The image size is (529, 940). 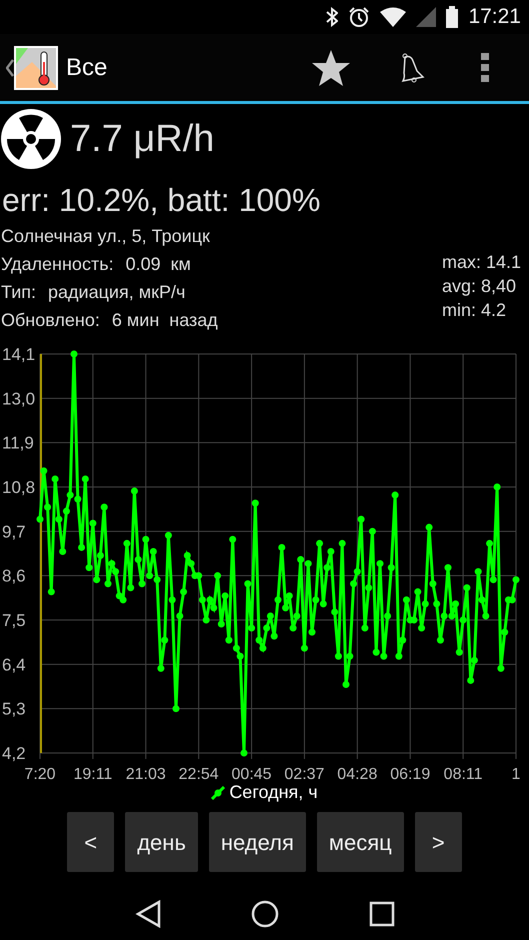 What do you see at coordinates (158, 264) in the screenshot?
I see `info-value: 0.09 км` at bounding box center [158, 264].